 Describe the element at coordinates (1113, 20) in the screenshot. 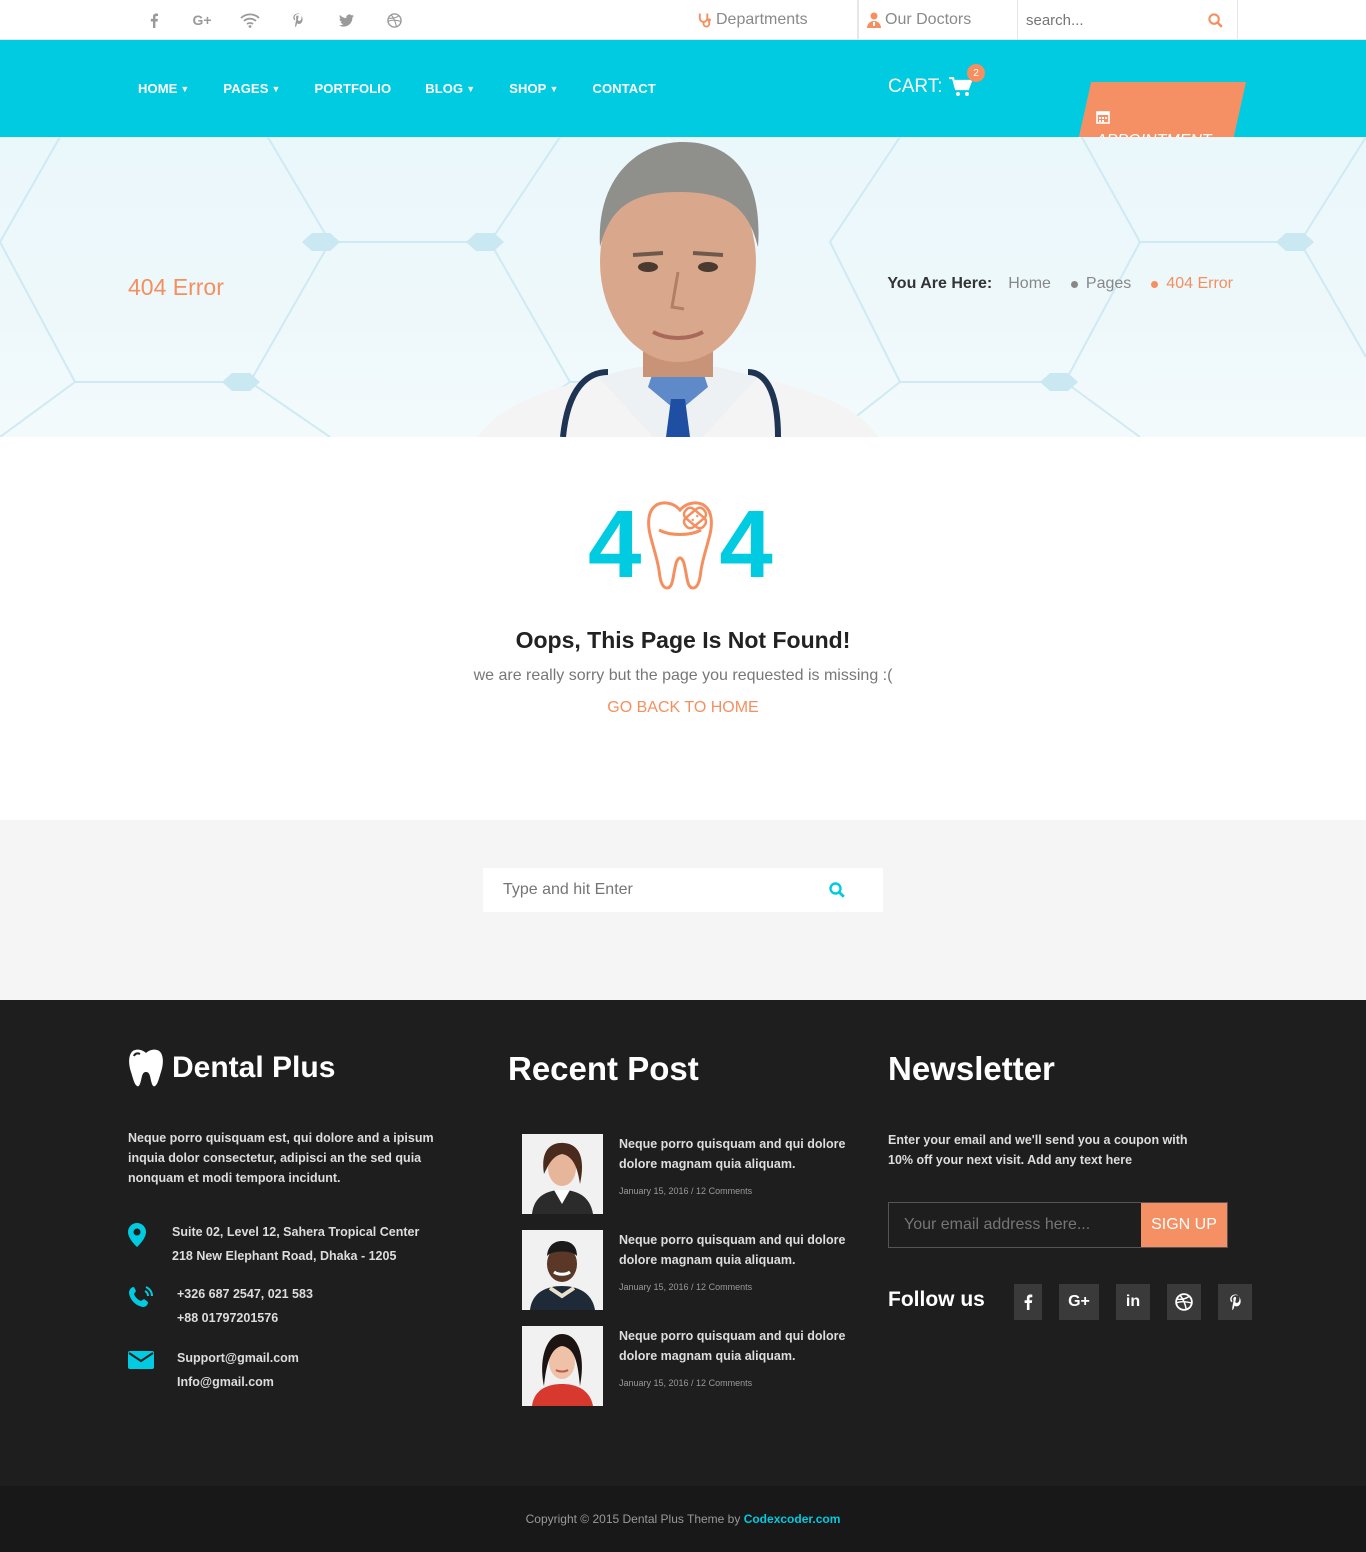

I see `top-search-input` at that location.